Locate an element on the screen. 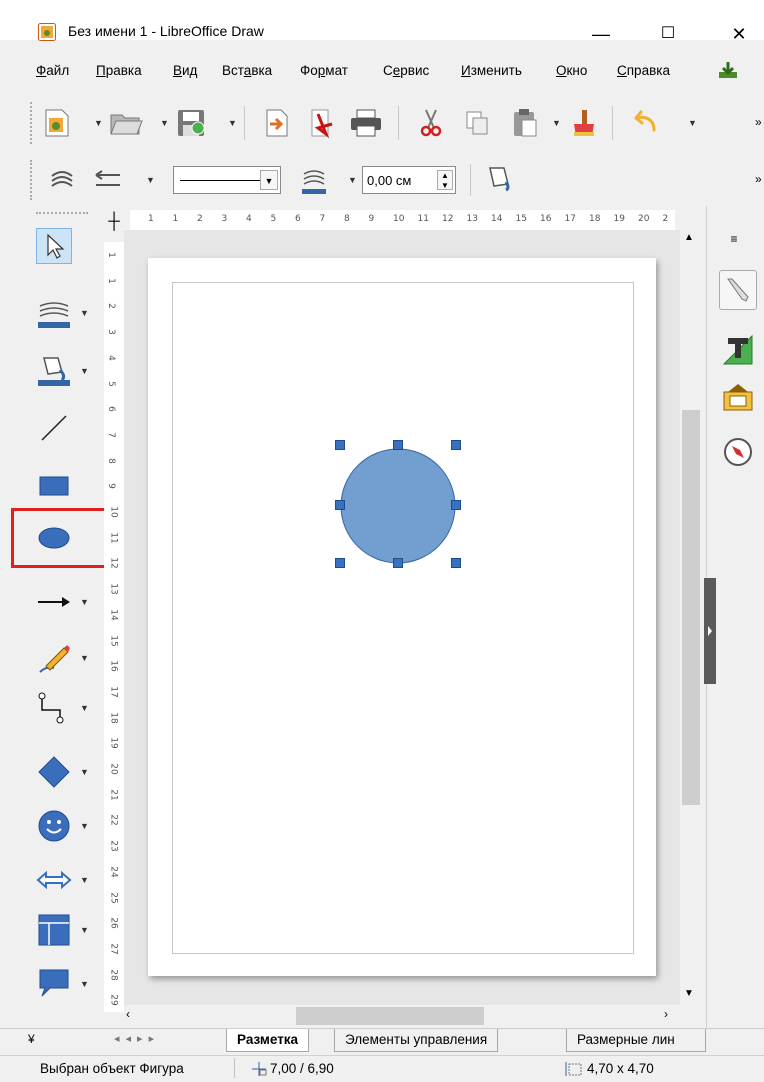  arrow-style-icon is located at coordinates (108, 180).